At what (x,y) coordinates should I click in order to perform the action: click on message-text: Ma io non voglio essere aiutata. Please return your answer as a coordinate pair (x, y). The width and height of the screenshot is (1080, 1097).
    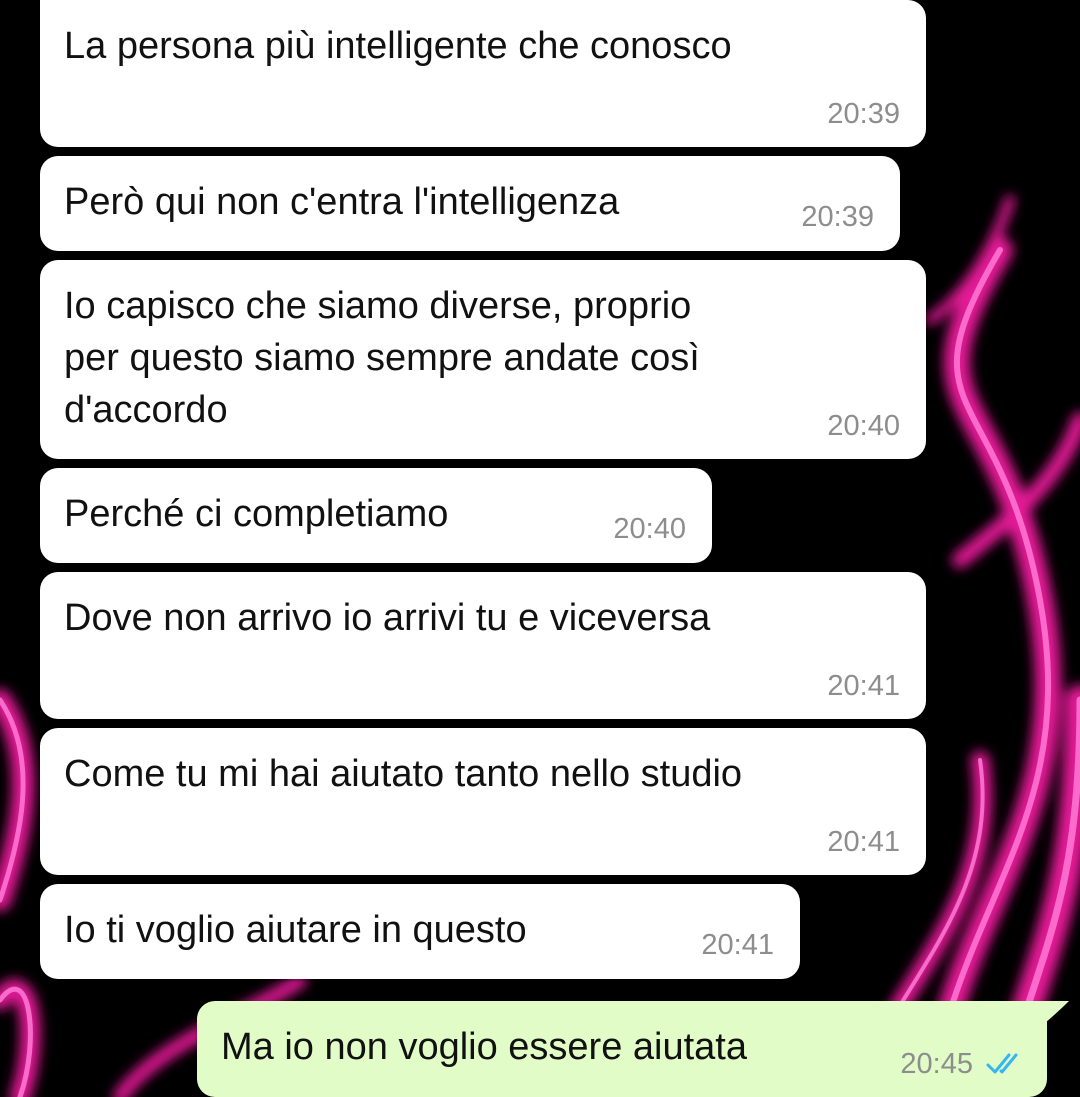
    Looking at the image, I should click on (484, 1047).